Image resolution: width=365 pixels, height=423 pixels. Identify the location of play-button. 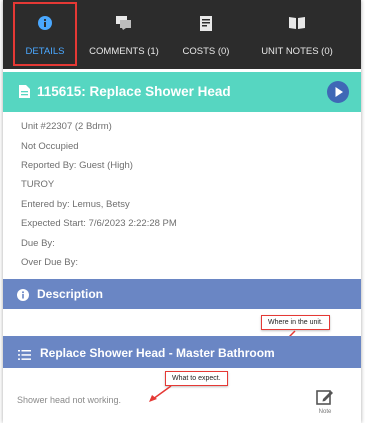
(338, 92).